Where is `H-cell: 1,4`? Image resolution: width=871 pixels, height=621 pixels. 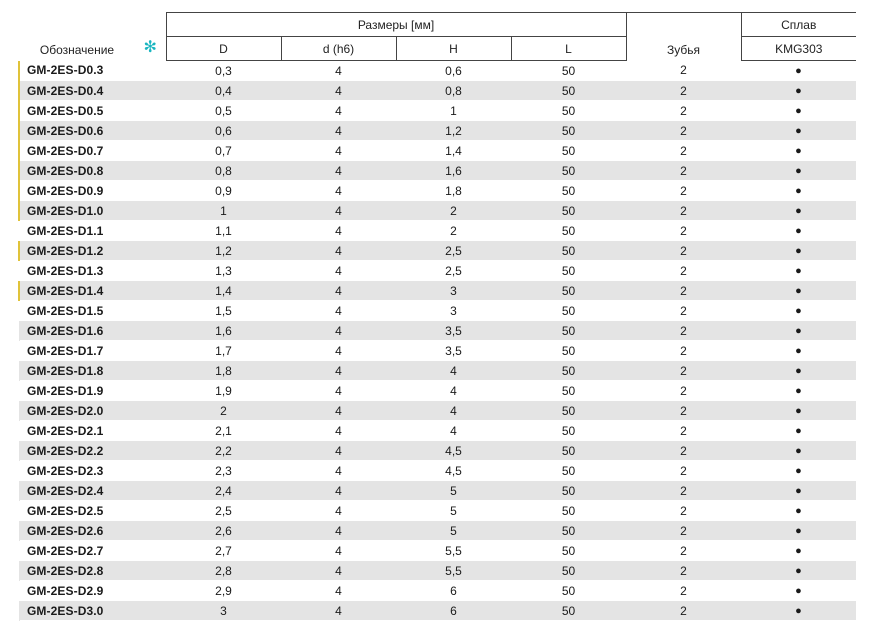
H-cell: 1,4 is located at coordinates (453, 150).